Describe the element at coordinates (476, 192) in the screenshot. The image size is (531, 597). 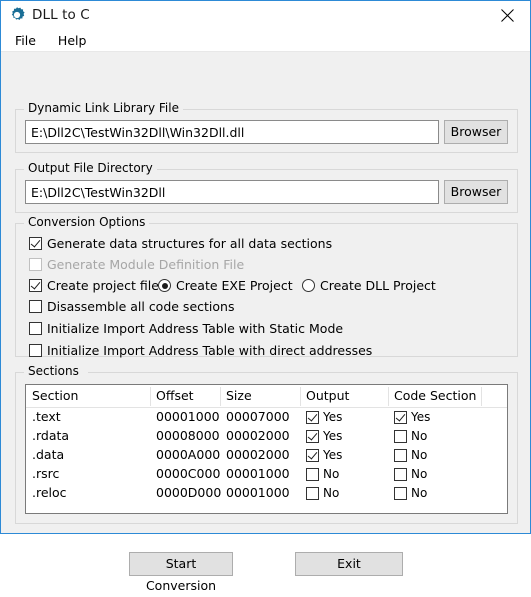
I see `output-dir-browse-button: Browser` at that location.